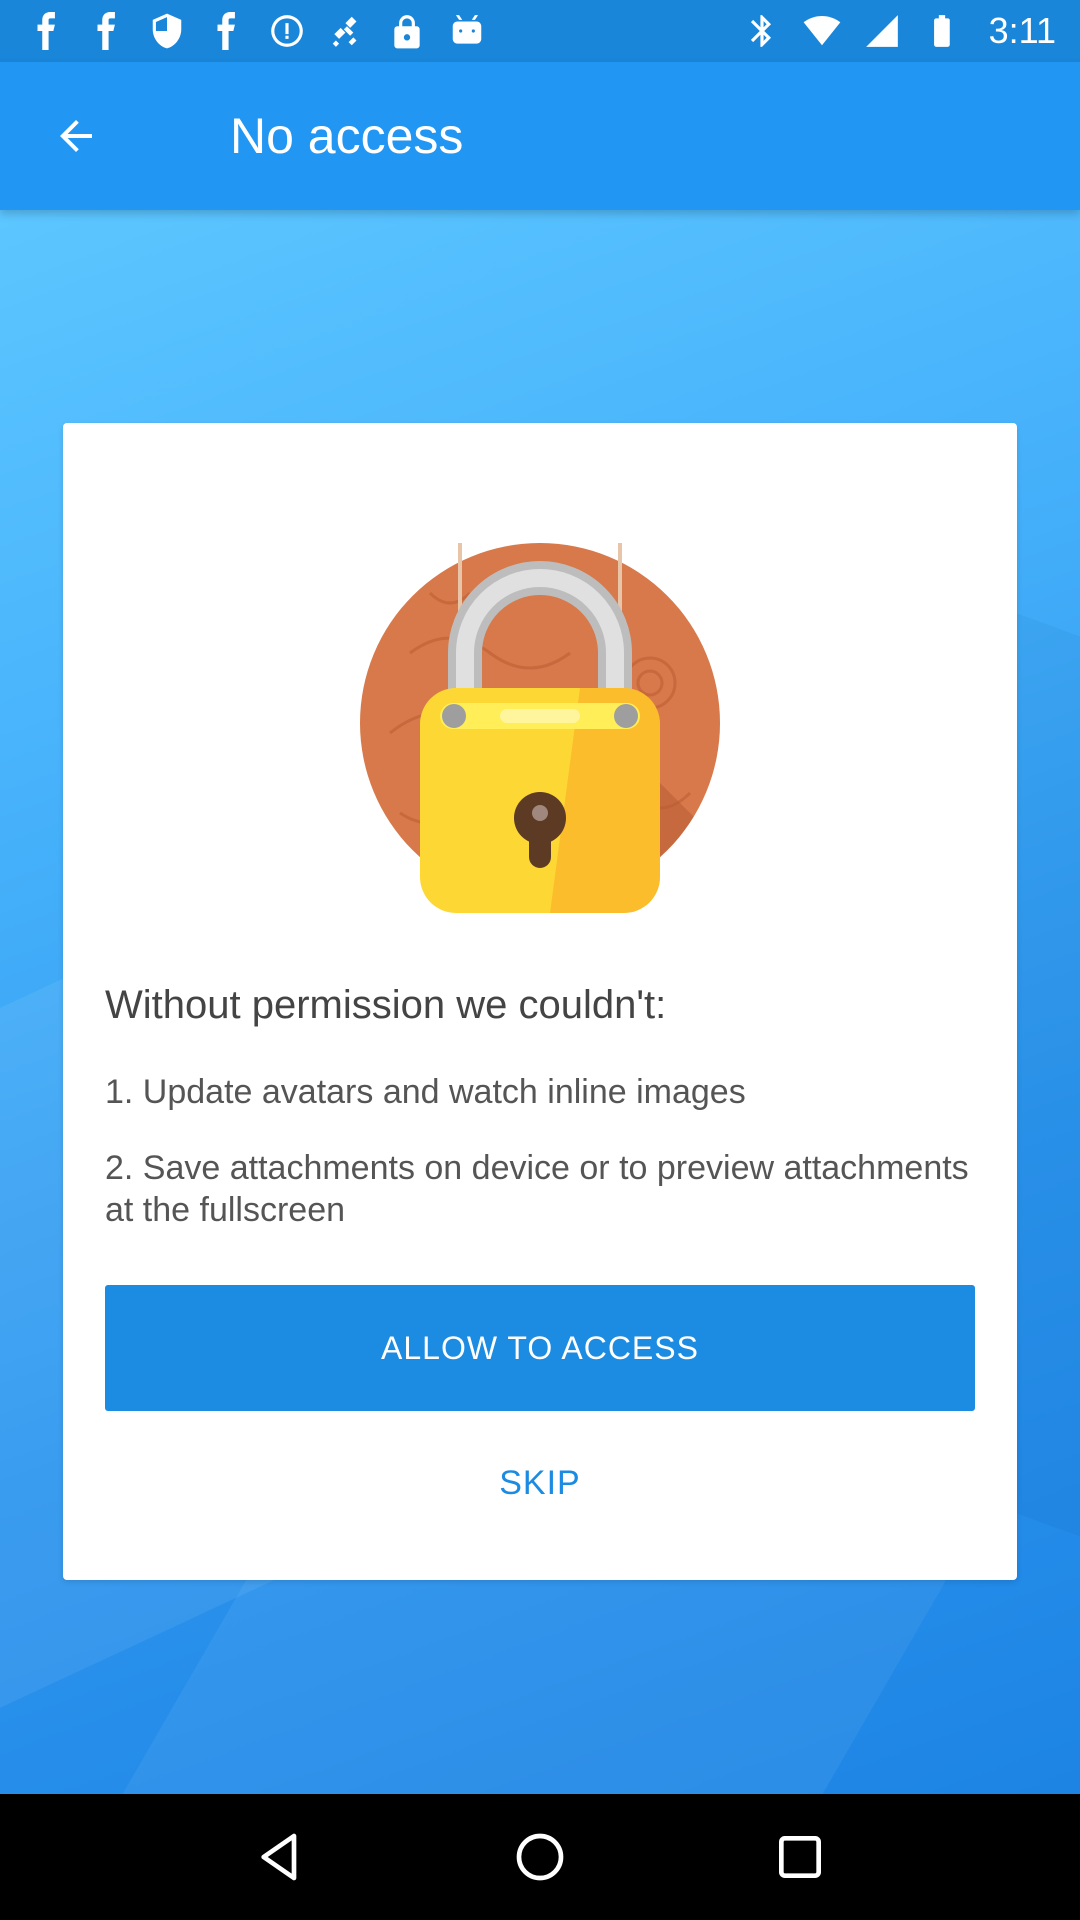 The height and width of the screenshot is (1920, 1080). I want to click on navigation-bar, so click(540, 1857).